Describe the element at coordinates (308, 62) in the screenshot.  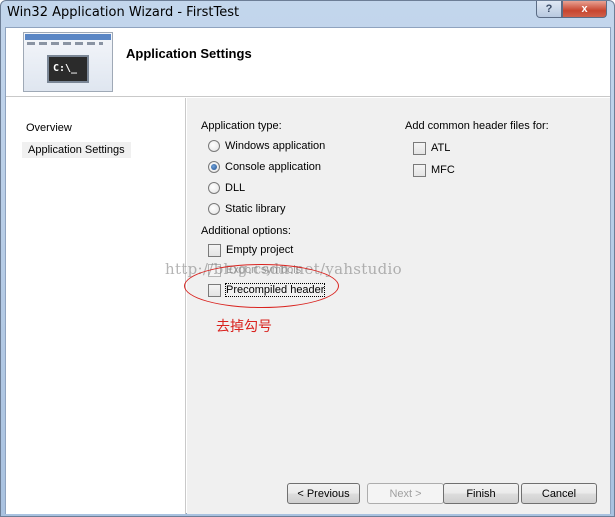
I see `wizard-header: C:\_ Application Settings` at that location.